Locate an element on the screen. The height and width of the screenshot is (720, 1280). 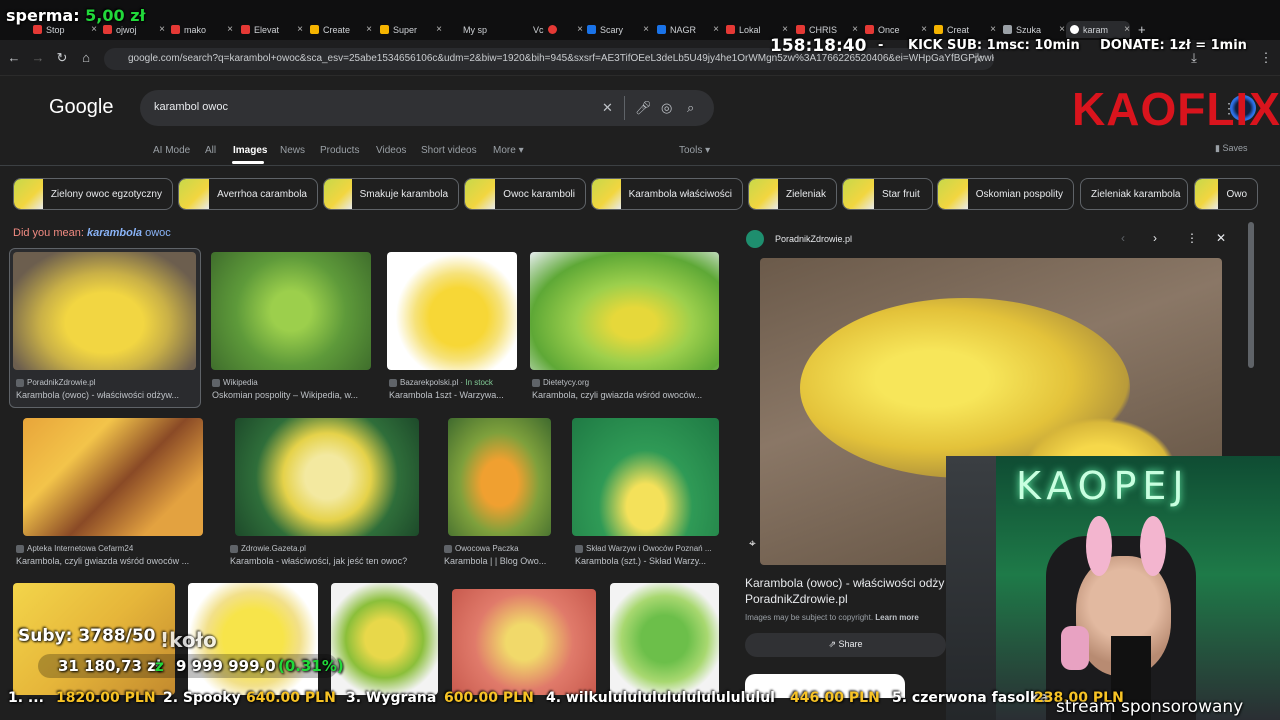
tab-news: News is located at coordinates (292, 150).